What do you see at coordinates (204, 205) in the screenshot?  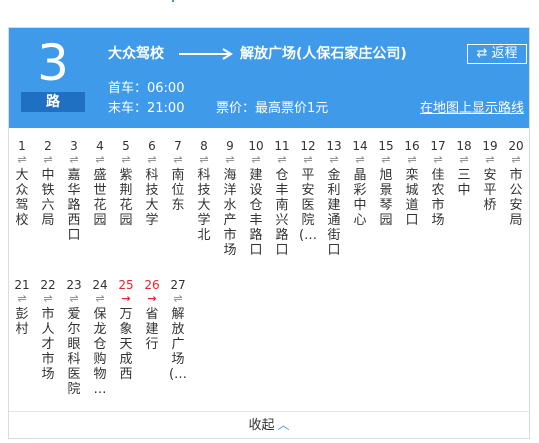 I see `stop-name: 科技大学北` at bounding box center [204, 205].